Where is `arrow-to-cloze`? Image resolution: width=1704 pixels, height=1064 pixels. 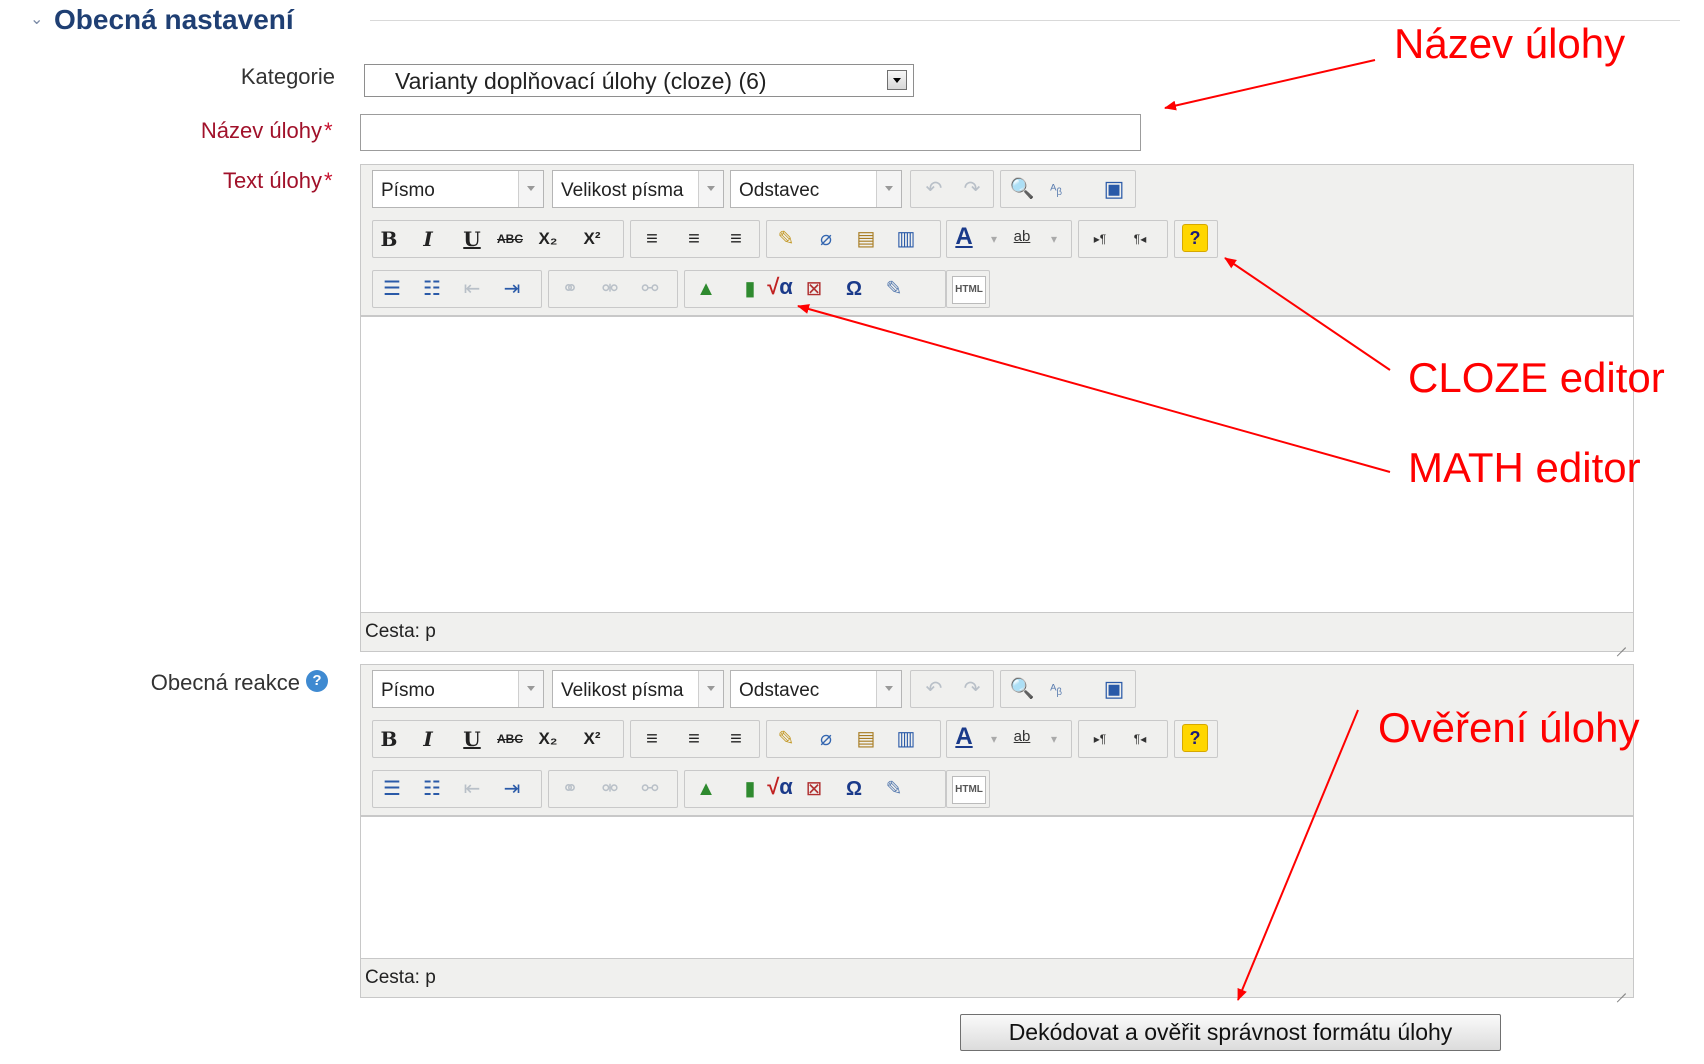 arrow-to-cloze is located at coordinates (1307, 314).